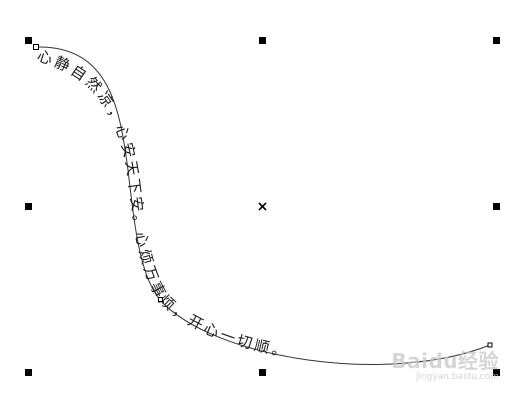  Describe the element at coordinates (28, 40) in the screenshot. I see `handle-top-left` at that location.